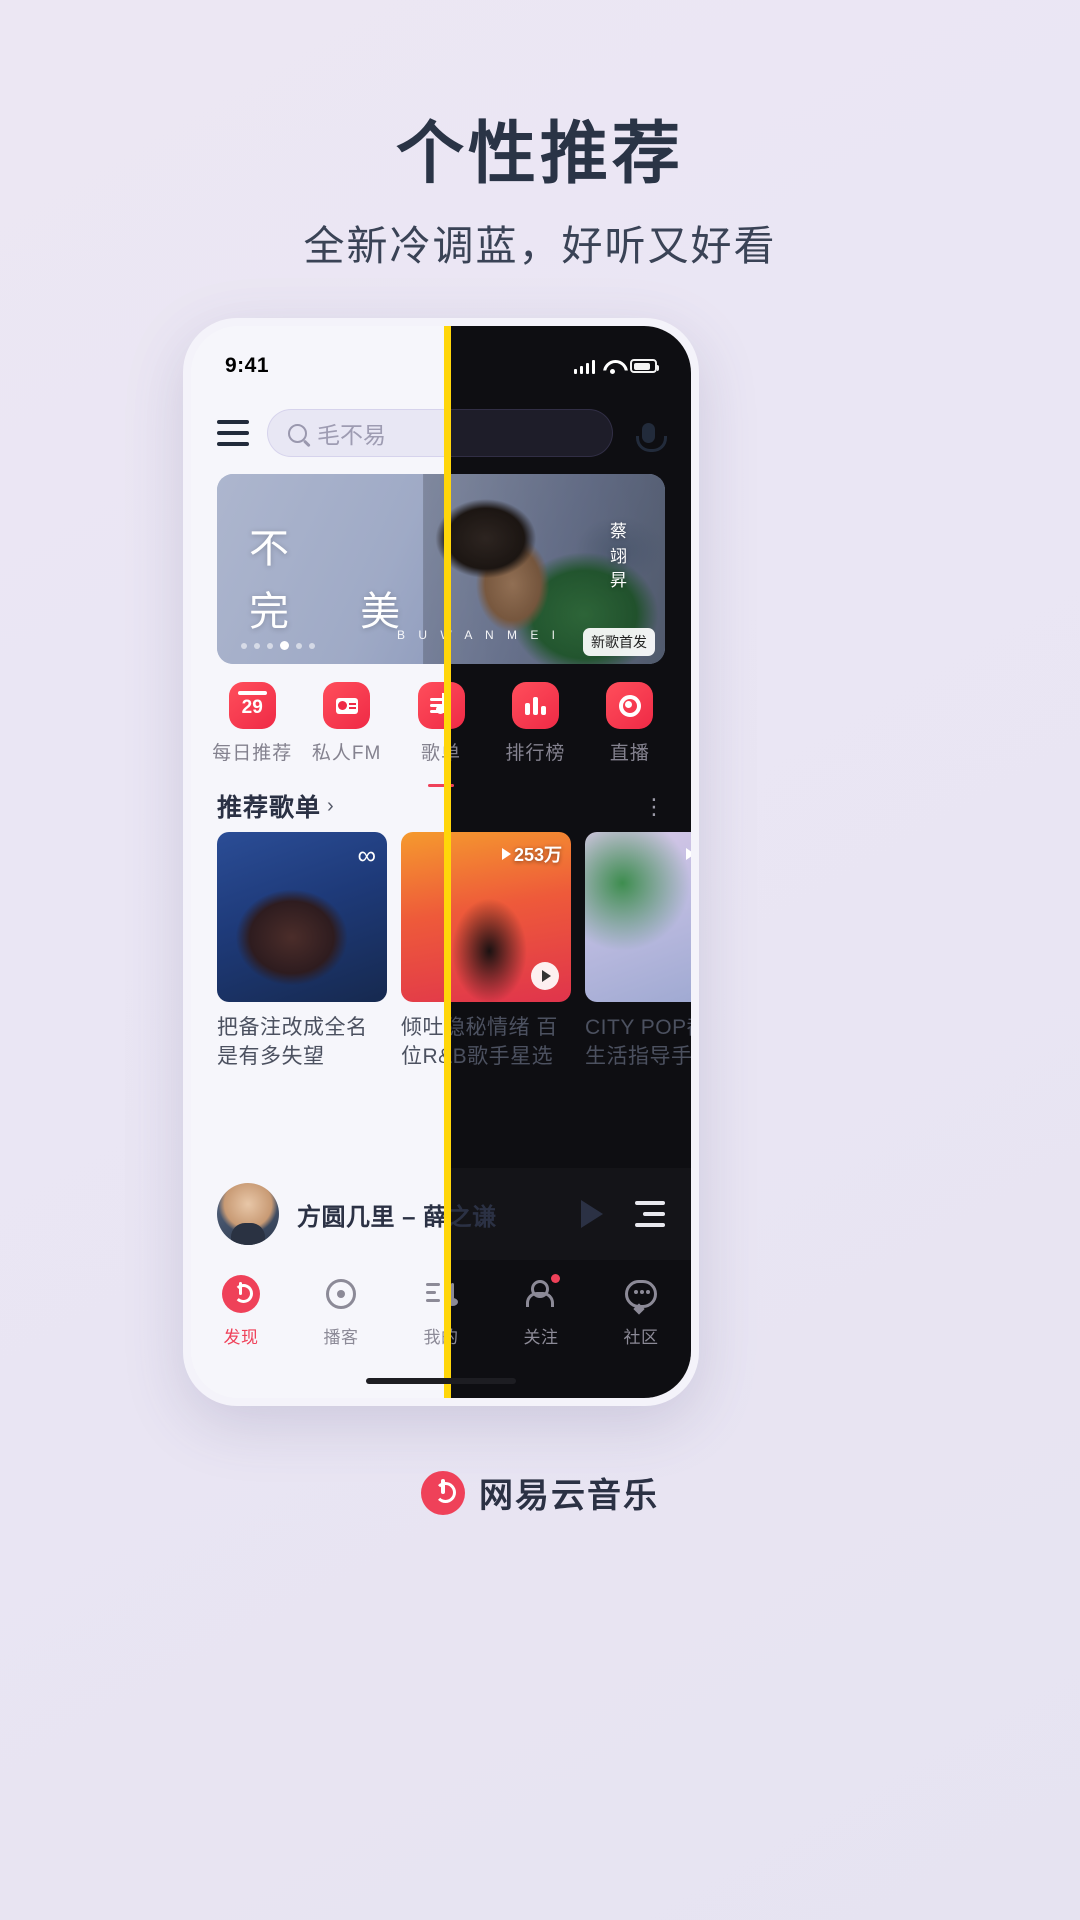 The height and width of the screenshot is (1920, 1080). What do you see at coordinates (252, 730) in the screenshot?
I see `category-daily: 29 每日推荐` at bounding box center [252, 730].